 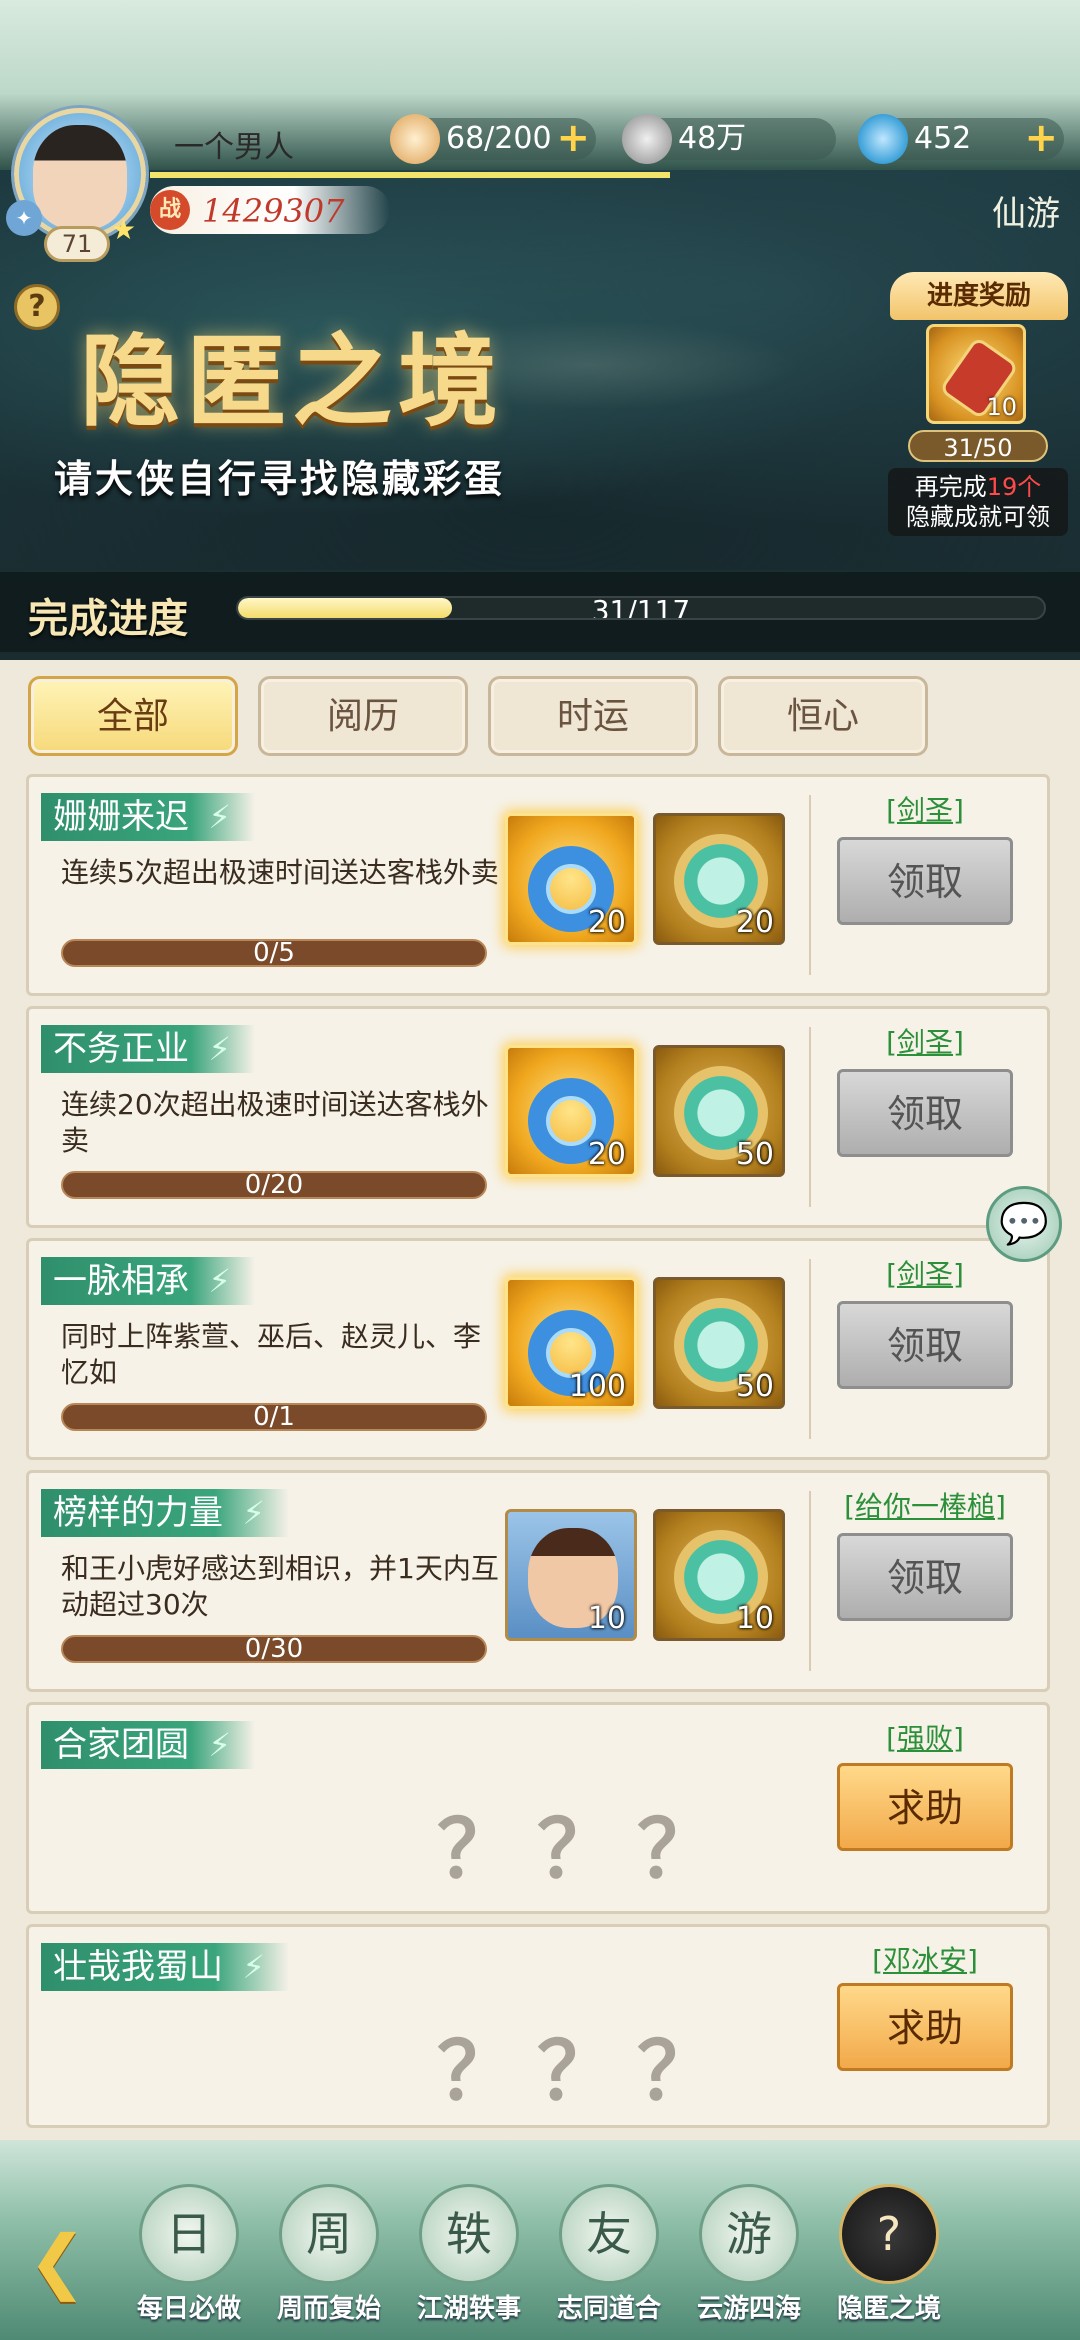 What do you see at coordinates (469, 2234) in the screenshot?
I see `story-book-icon: 轶` at bounding box center [469, 2234].